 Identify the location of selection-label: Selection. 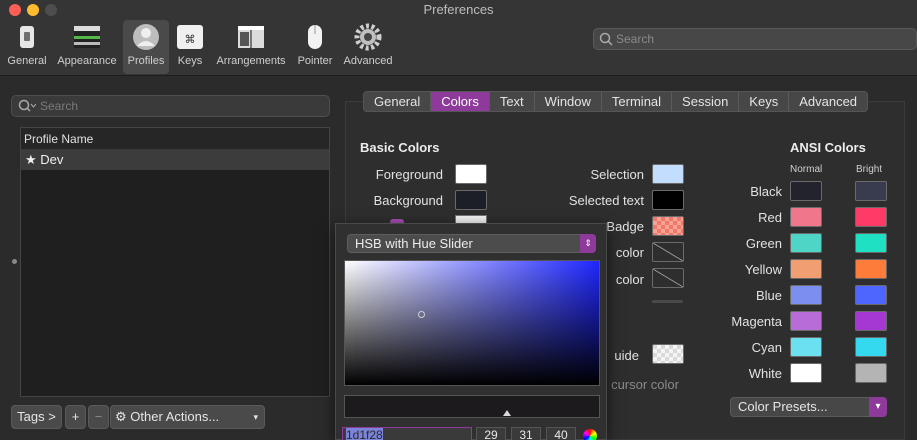
(617, 174).